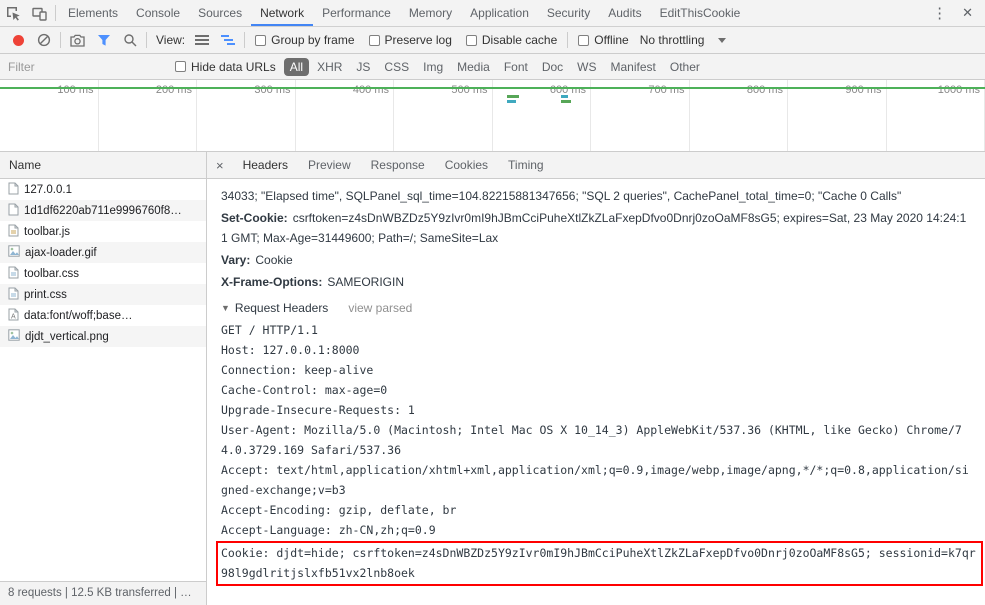 This screenshot has height=605, width=985. What do you see at coordinates (103, 189) in the screenshot?
I see `request-row: 127.0.0.1` at bounding box center [103, 189].